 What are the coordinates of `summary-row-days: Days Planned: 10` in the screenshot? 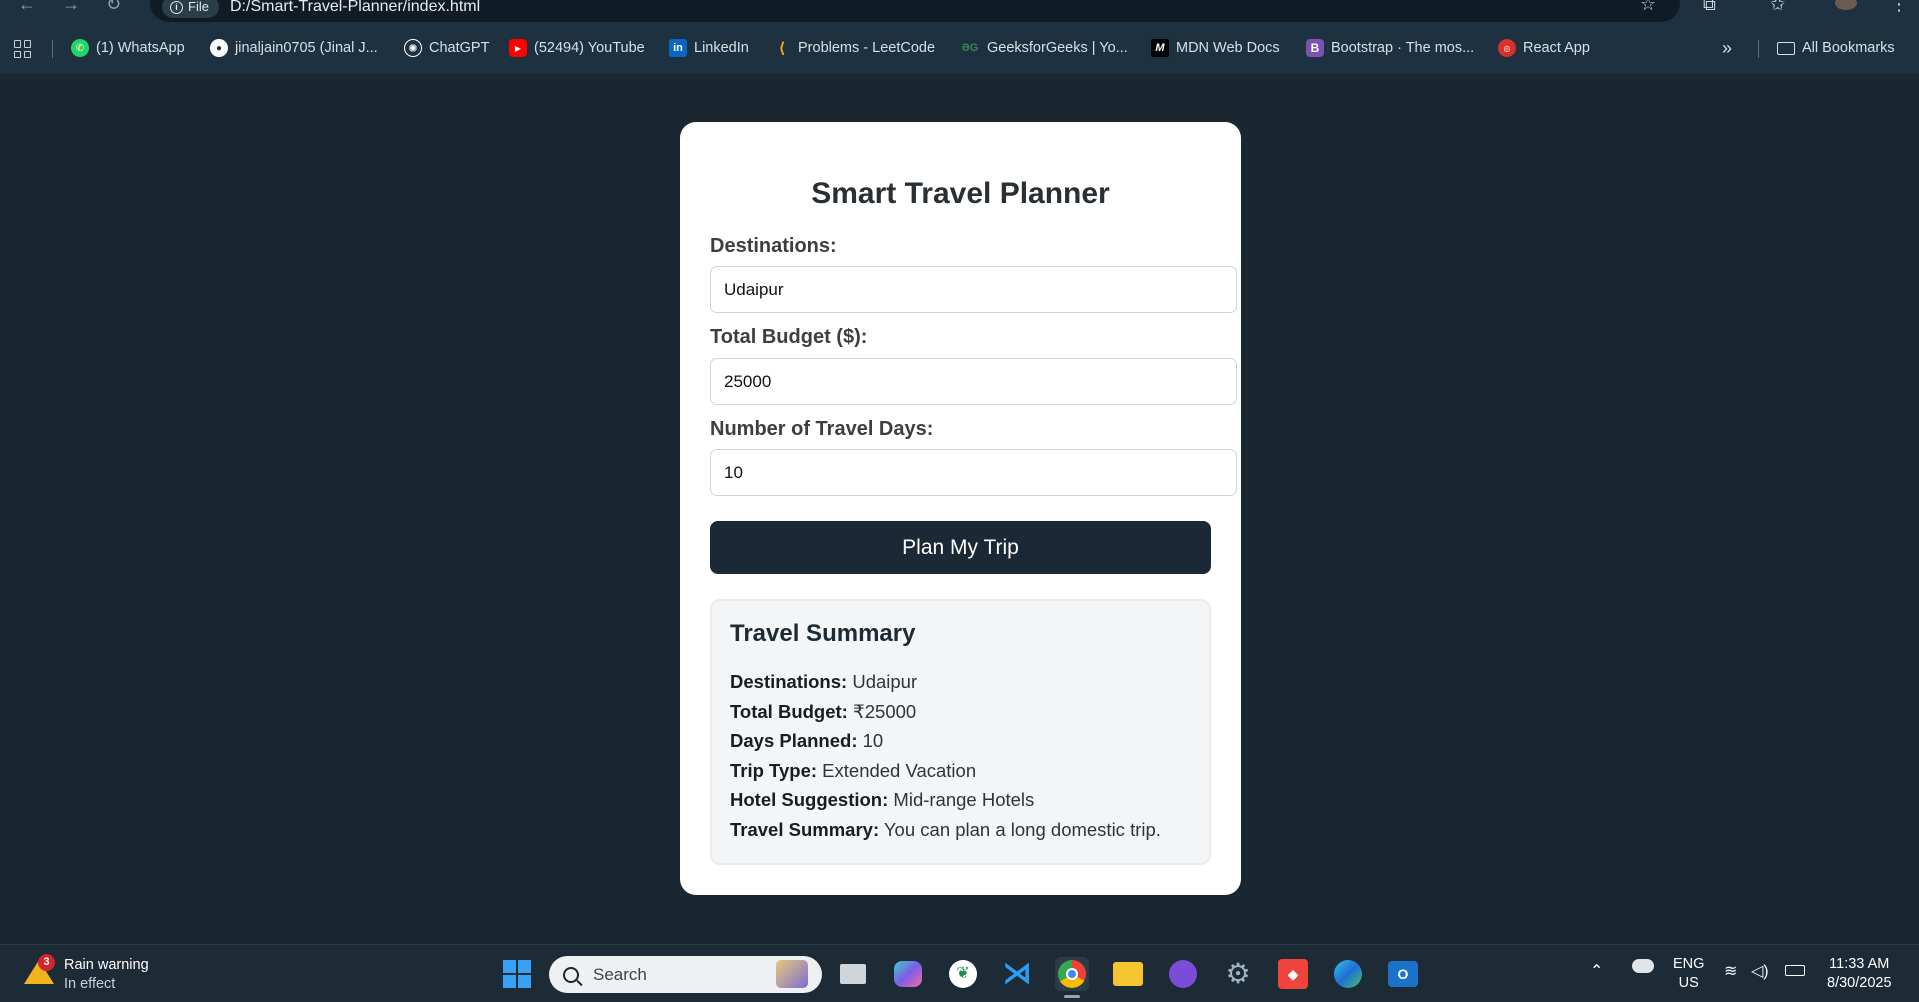 It's located at (807, 741).